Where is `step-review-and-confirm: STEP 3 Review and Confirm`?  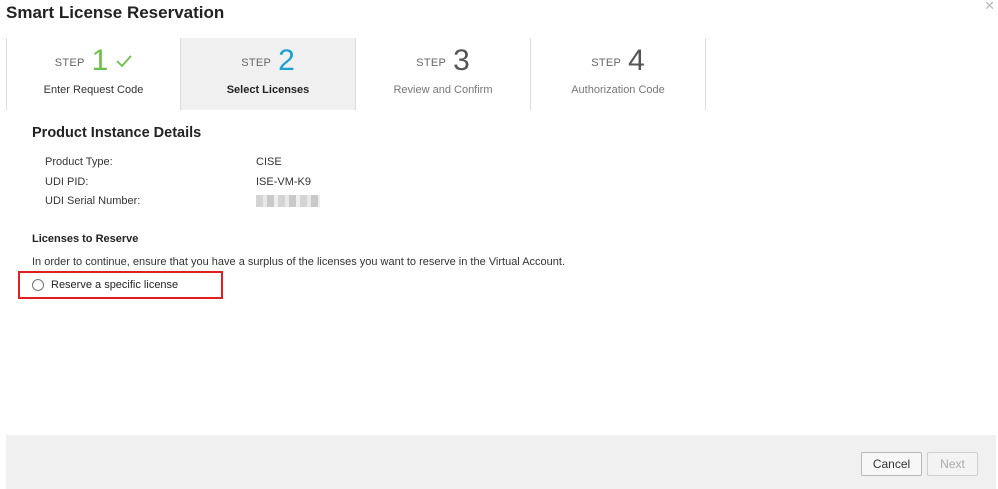 step-review-and-confirm: STEP 3 Review and Confirm is located at coordinates (443, 74).